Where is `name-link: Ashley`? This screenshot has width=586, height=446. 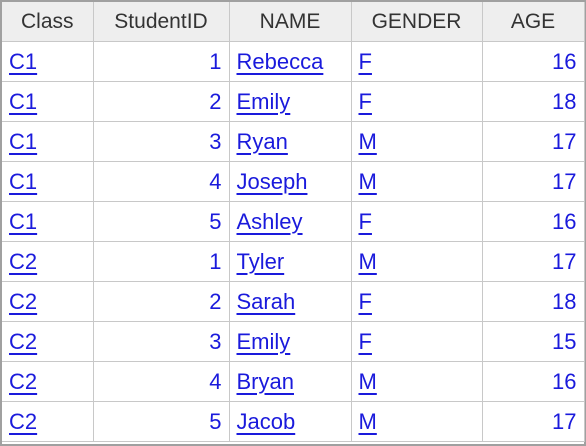 name-link: Ashley is located at coordinates (270, 221).